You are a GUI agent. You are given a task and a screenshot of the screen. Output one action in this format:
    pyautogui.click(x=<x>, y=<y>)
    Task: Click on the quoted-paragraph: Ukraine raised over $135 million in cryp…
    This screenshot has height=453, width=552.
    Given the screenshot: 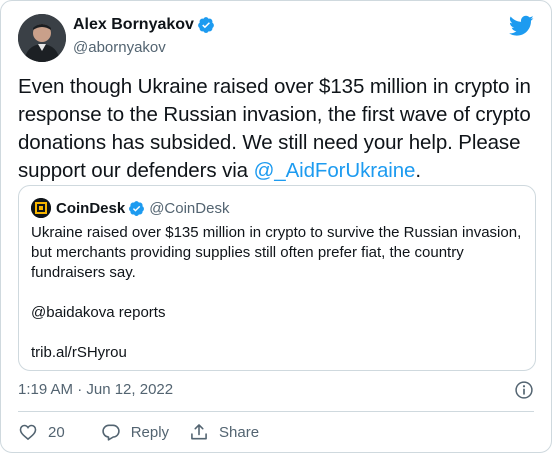 What is the action you would take?
    pyautogui.click(x=276, y=252)
    